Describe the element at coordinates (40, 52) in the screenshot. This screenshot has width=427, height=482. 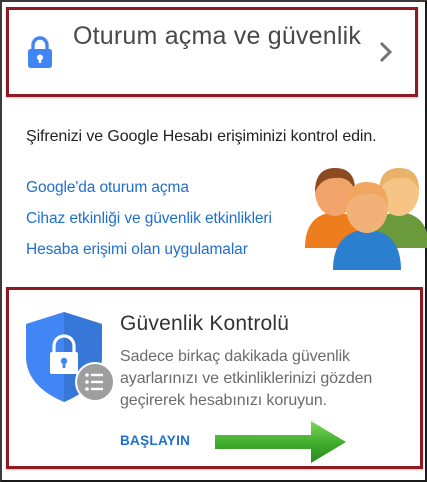
I see `lock-icon` at that location.